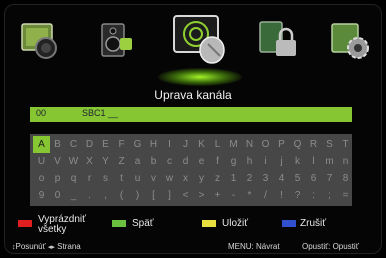 The image size is (386, 258). What do you see at coordinates (201, 161) in the screenshot?
I see `keyboard-key: e` at bounding box center [201, 161].